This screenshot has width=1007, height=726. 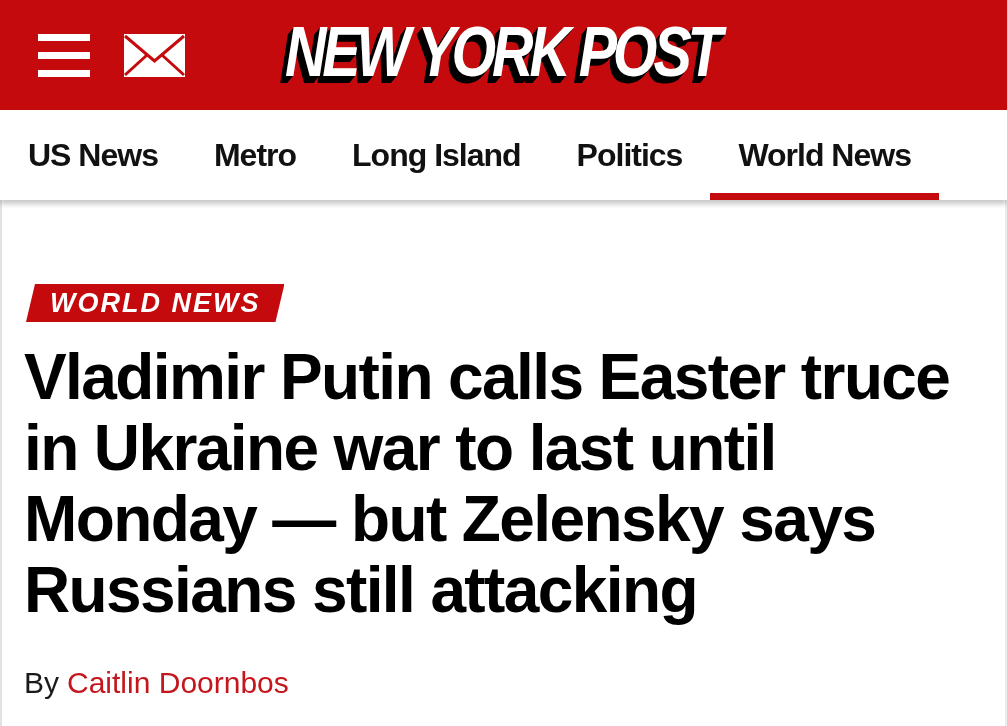 What do you see at coordinates (64, 55) in the screenshot?
I see `menu-icon` at bounding box center [64, 55].